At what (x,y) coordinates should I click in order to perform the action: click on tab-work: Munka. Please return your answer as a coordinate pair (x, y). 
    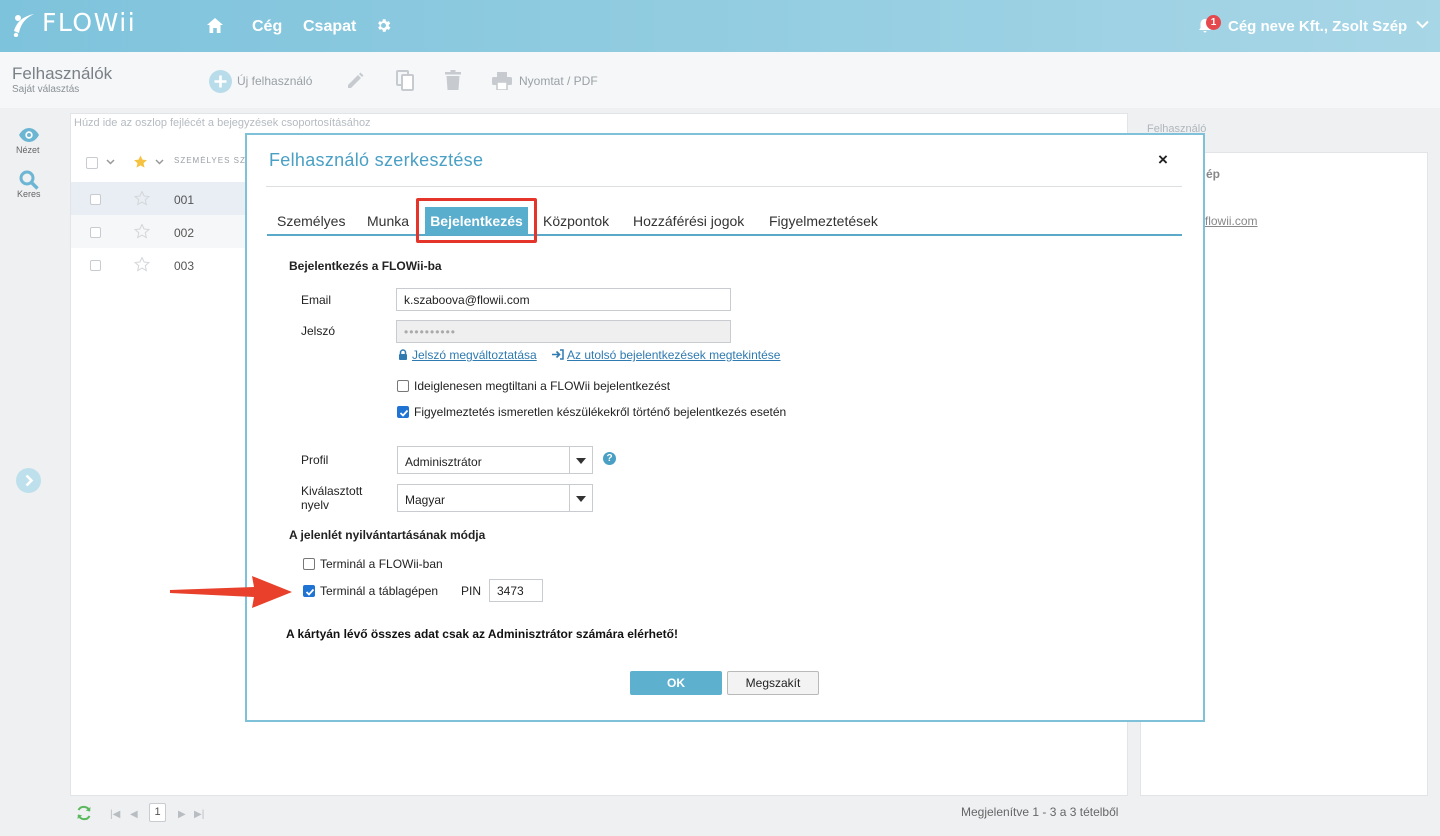
    Looking at the image, I should click on (388, 221).